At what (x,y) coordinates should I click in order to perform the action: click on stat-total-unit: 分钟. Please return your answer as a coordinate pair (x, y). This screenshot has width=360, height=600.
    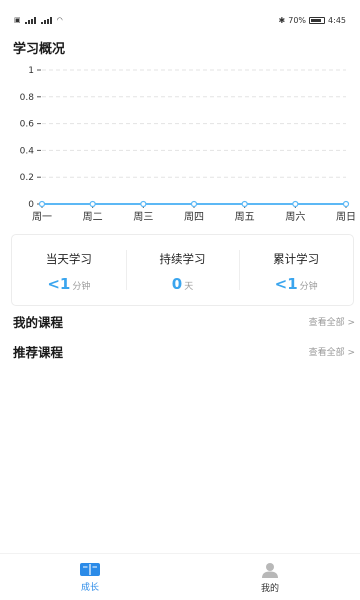
    Looking at the image, I should click on (308, 287).